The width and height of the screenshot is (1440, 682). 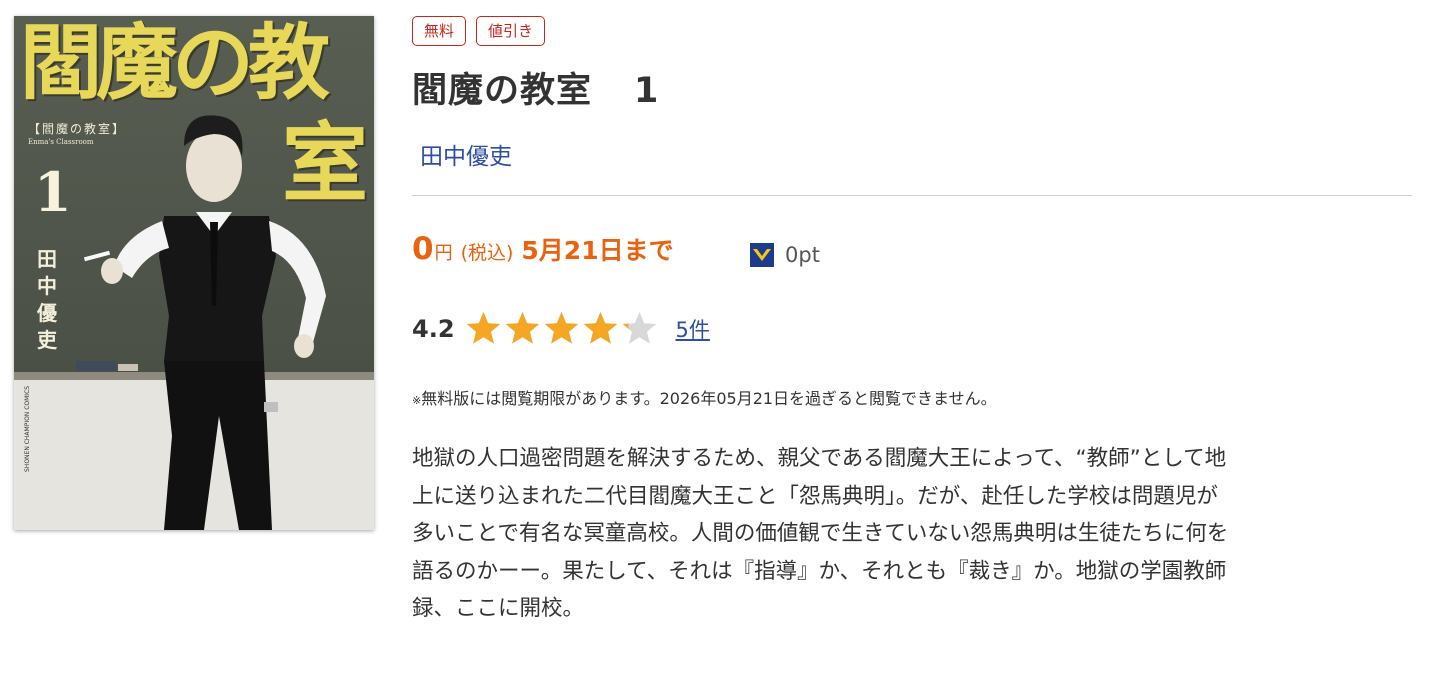 I want to click on cover-volume: 1, so click(x=53, y=192).